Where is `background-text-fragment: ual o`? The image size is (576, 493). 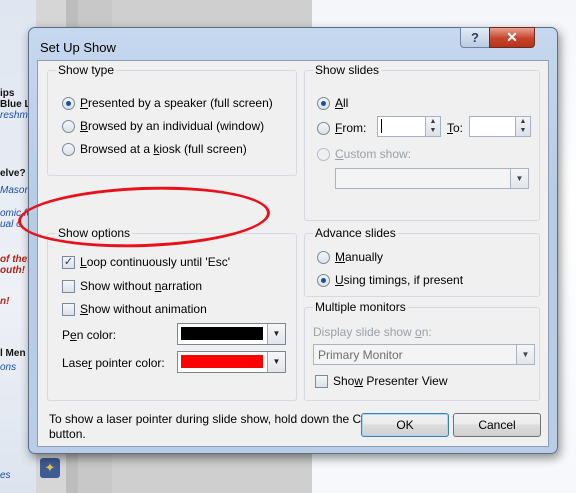
background-text-fragment: ual o is located at coordinates (11, 224).